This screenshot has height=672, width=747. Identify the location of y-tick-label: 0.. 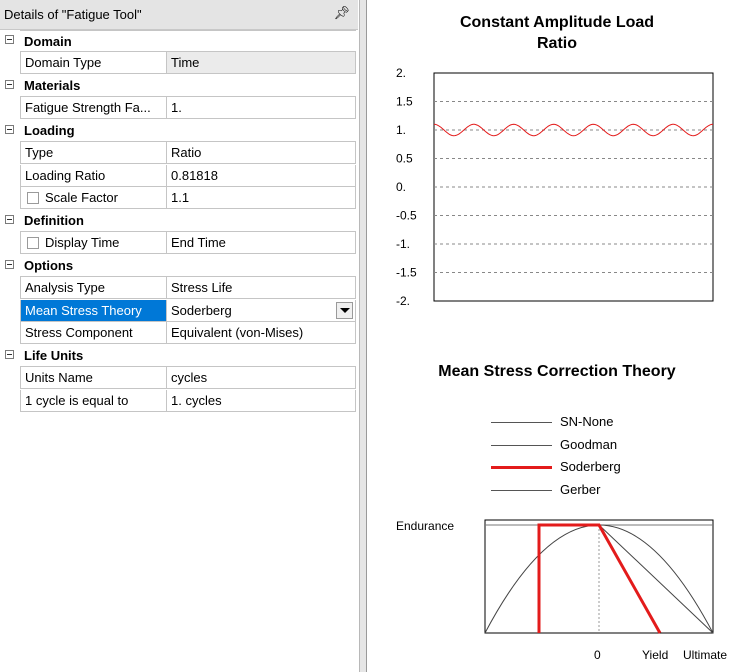
(401, 187).